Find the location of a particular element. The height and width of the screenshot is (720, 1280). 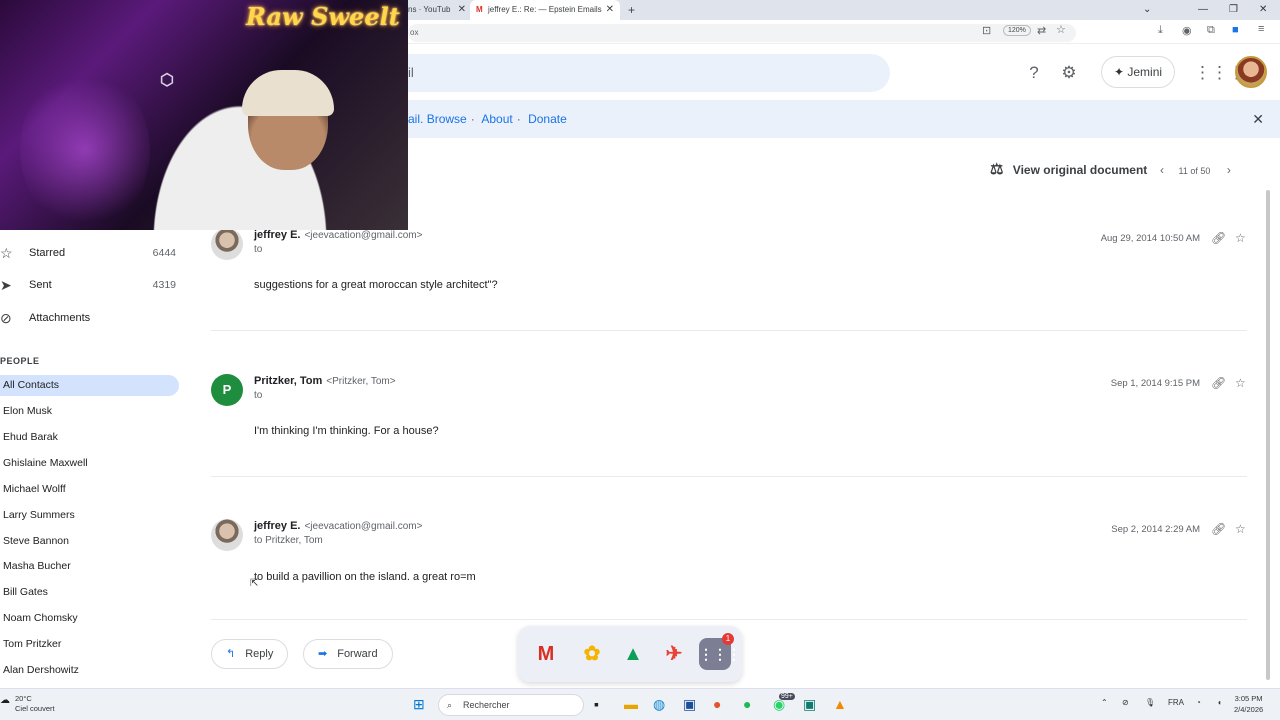

tab-label: jeffrey E.: Re: — Epstein Emails is located at coordinates (545, 9).